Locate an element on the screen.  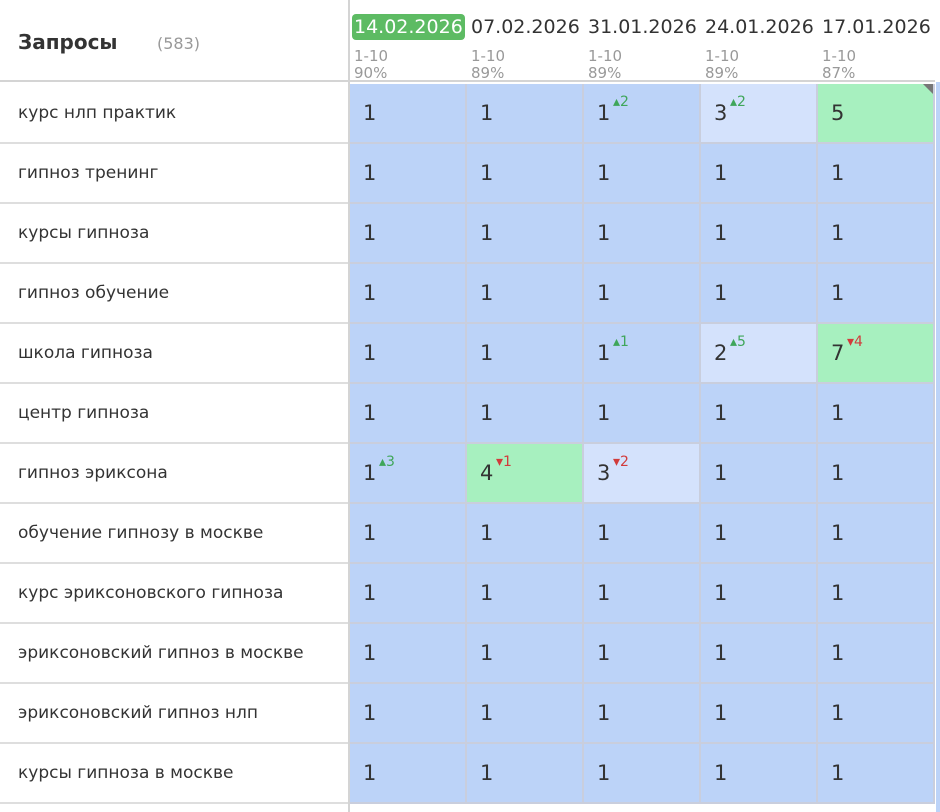
date-column-header: 24.01.2026 1-10 89% is located at coordinates (759, 41).